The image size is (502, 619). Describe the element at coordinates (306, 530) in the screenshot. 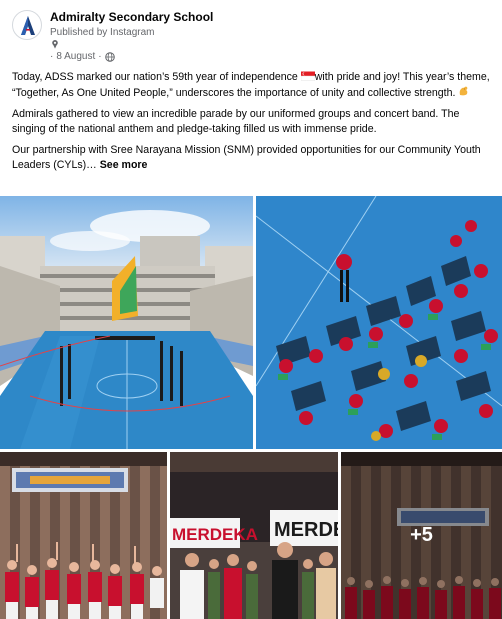

I see `merdeka-banner-text-2: MERDE` at that location.